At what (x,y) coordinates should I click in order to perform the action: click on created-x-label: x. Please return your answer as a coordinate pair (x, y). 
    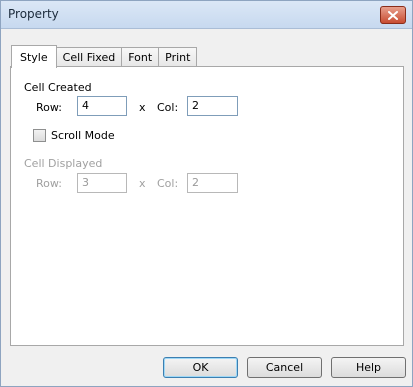
    Looking at the image, I should click on (142, 107).